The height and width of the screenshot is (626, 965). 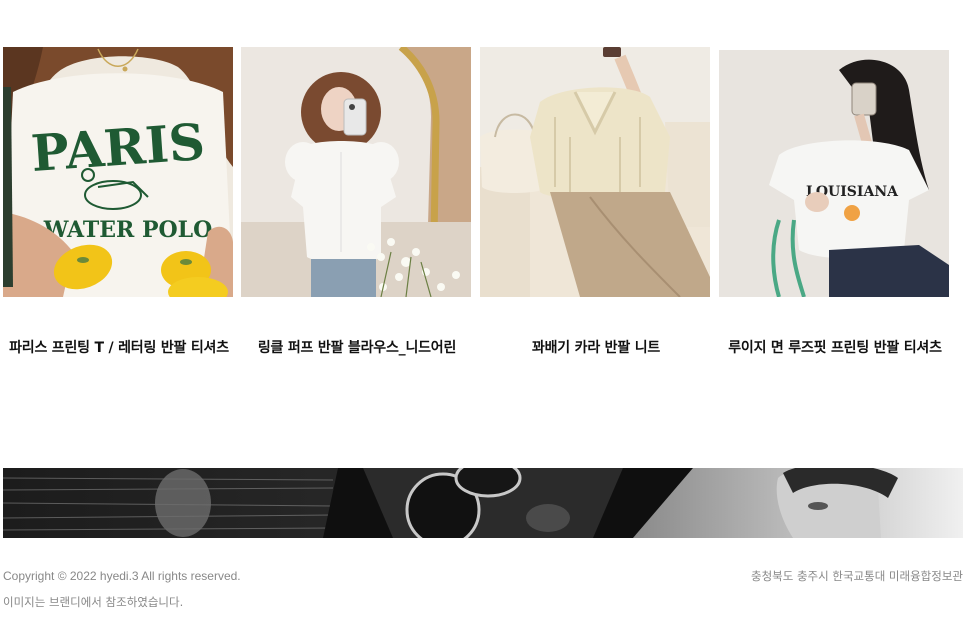 I want to click on water-polo-print-text: WATER POLO, so click(x=128, y=230).